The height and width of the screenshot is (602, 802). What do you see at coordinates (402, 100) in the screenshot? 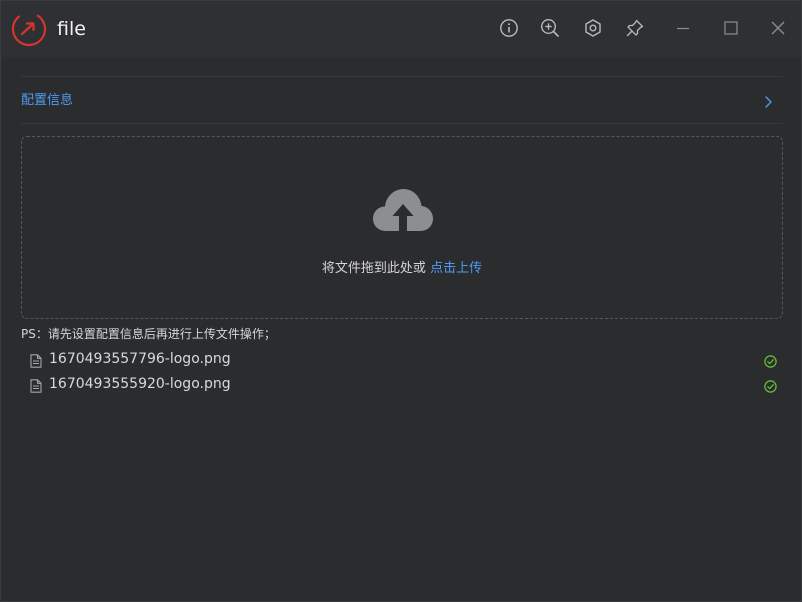
I see `config-info-row: 配置信息` at bounding box center [402, 100].